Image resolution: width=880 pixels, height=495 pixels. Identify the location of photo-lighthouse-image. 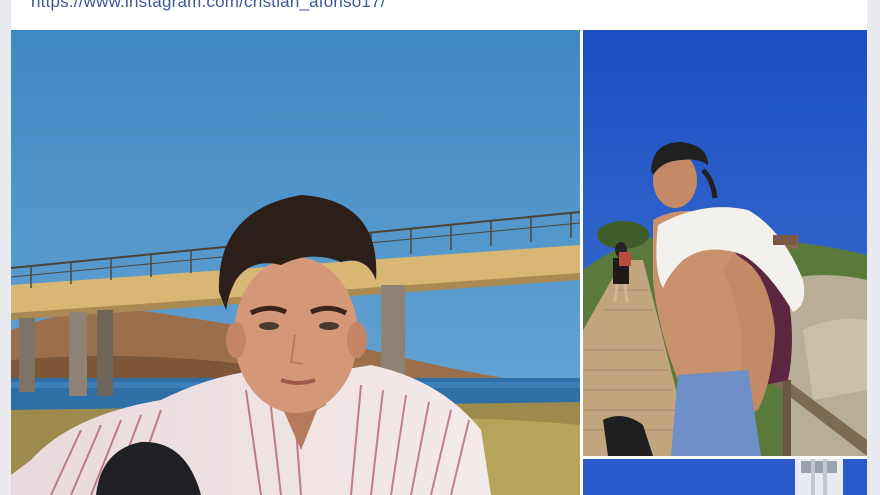
(725, 477).